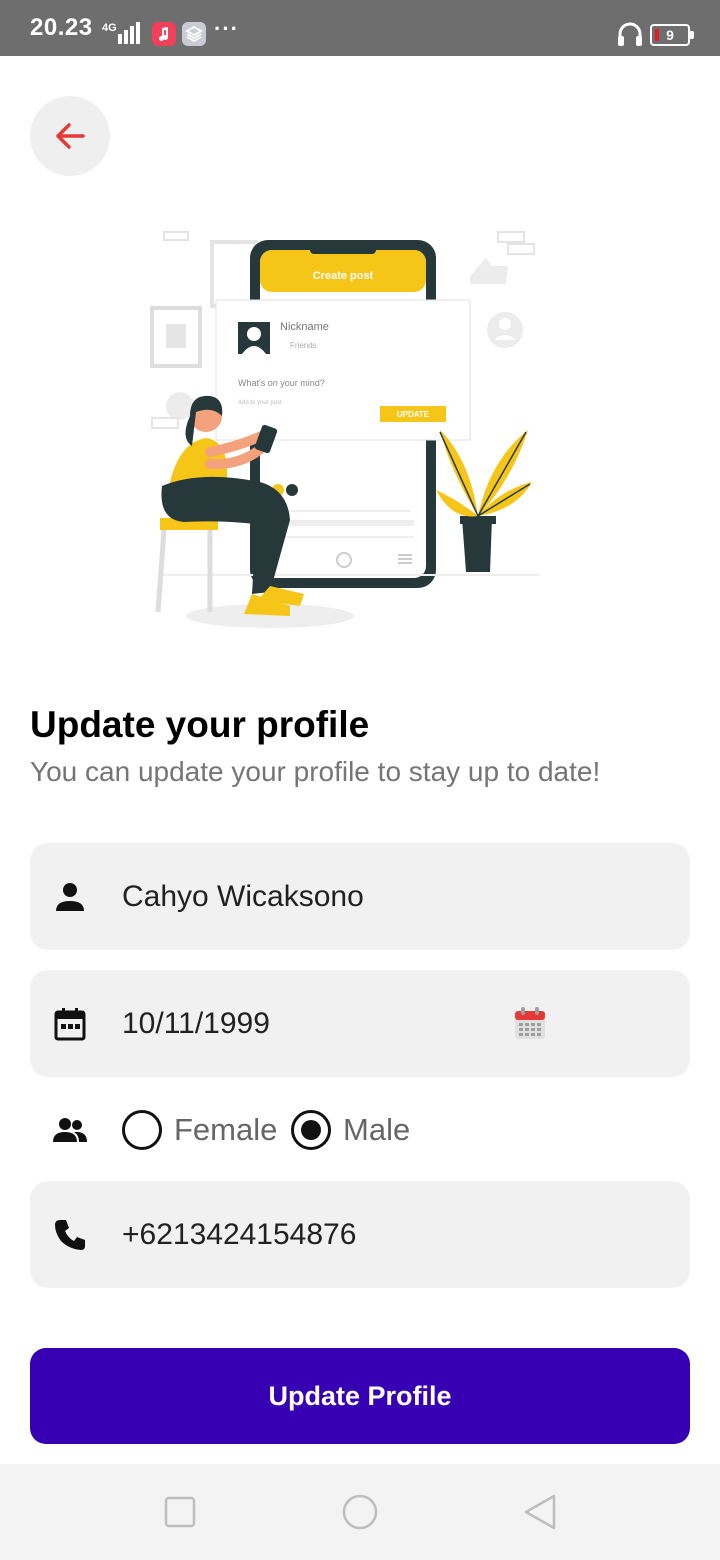 The height and width of the screenshot is (1560, 720). I want to click on birthdate-value: 10/11/1999, so click(196, 1024).